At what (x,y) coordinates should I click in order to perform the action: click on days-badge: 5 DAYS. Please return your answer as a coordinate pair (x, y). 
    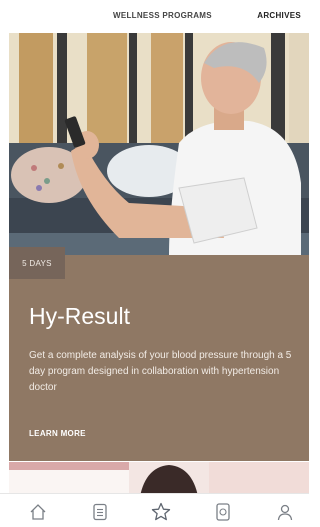
    Looking at the image, I should click on (37, 263).